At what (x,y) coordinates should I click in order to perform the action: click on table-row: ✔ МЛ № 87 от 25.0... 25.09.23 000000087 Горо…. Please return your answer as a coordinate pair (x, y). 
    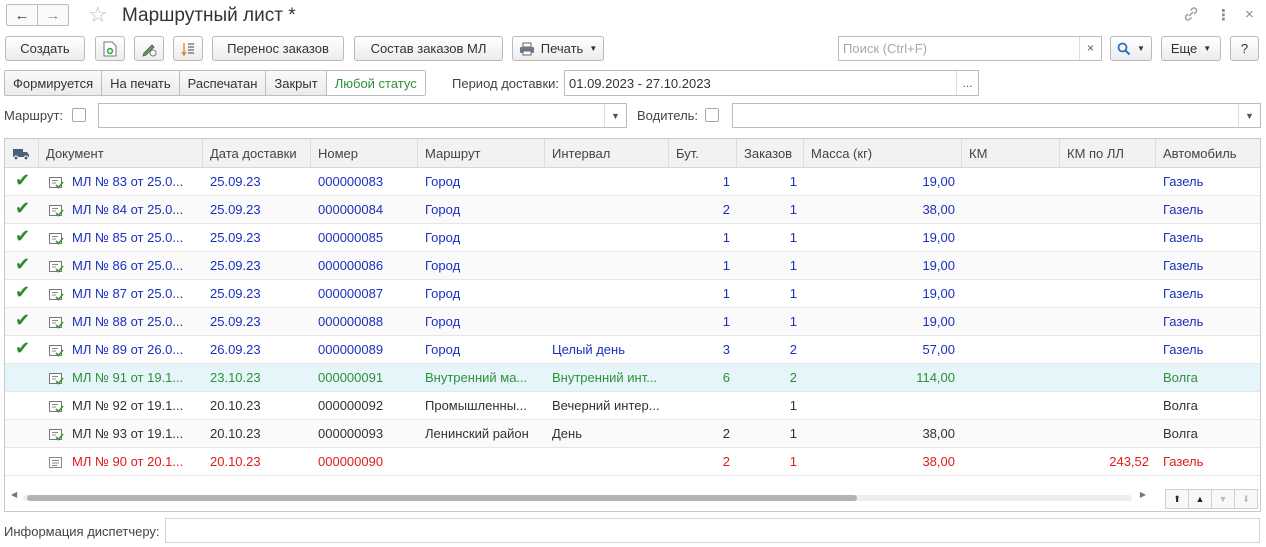
    Looking at the image, I should click on (632, 294).